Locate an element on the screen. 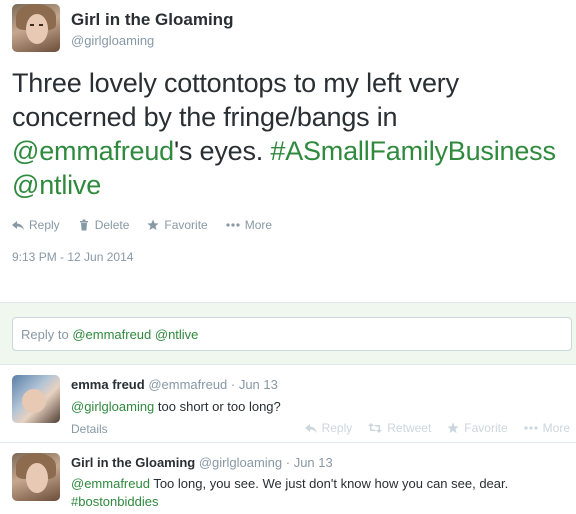 The image size is (576, 514). retweet-label: Retweet is located at coordinates (409, 428).